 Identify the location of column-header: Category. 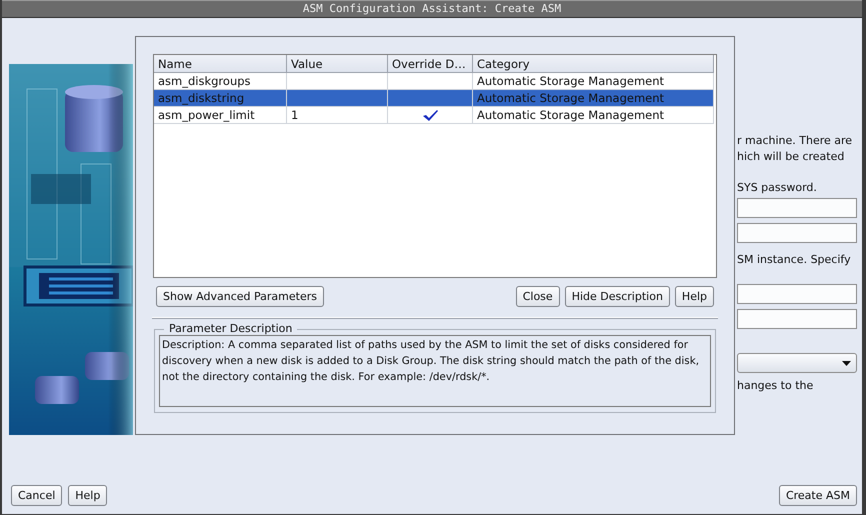
(593, 64).